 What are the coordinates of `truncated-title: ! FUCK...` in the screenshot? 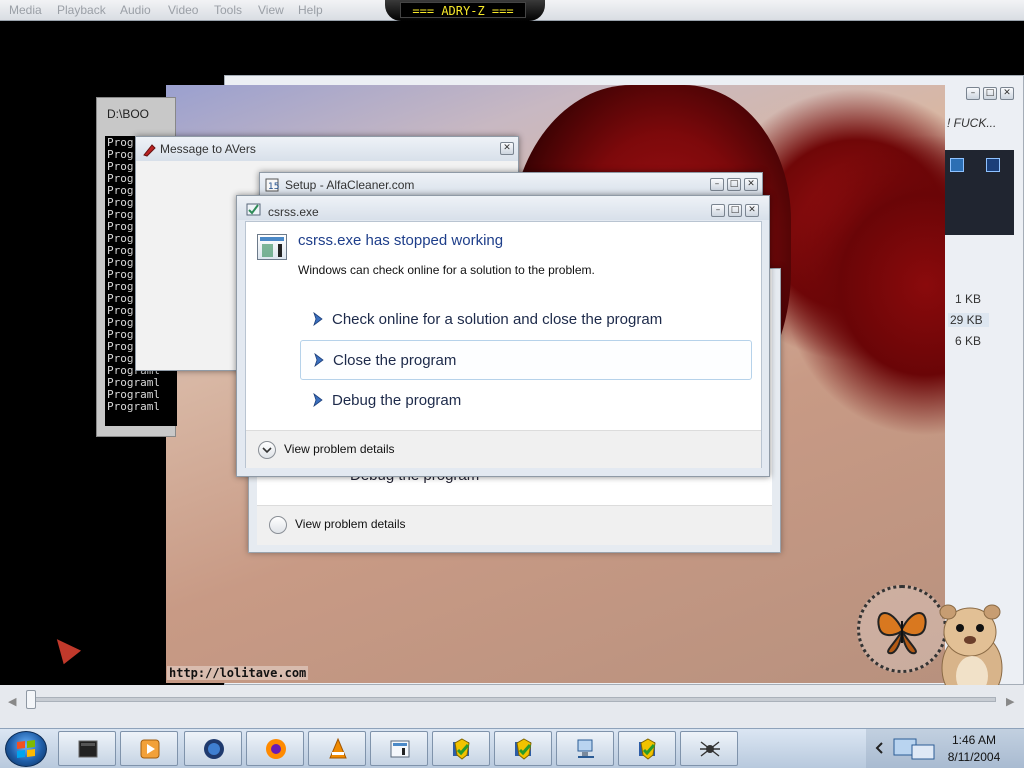 It's located at (972, 123).